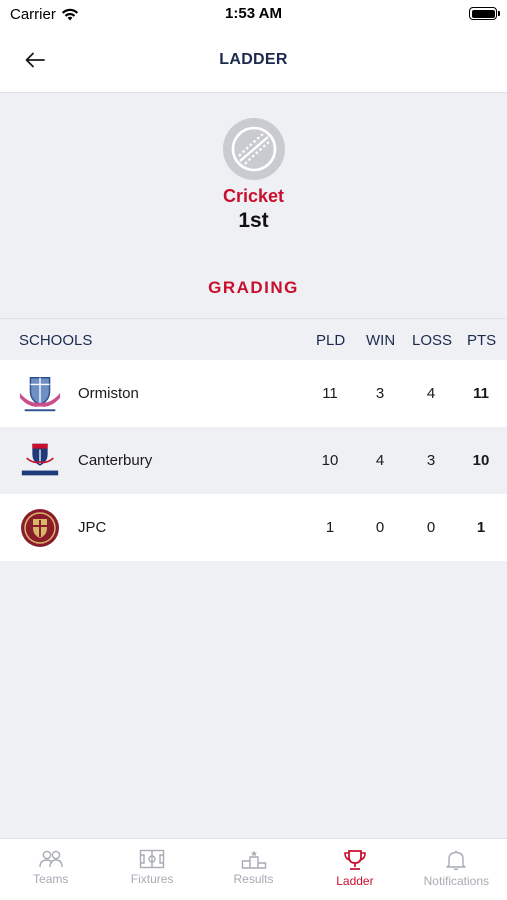 This screenshot has width=507, height=900. I want to click on bell-icon, so click(456, 860).